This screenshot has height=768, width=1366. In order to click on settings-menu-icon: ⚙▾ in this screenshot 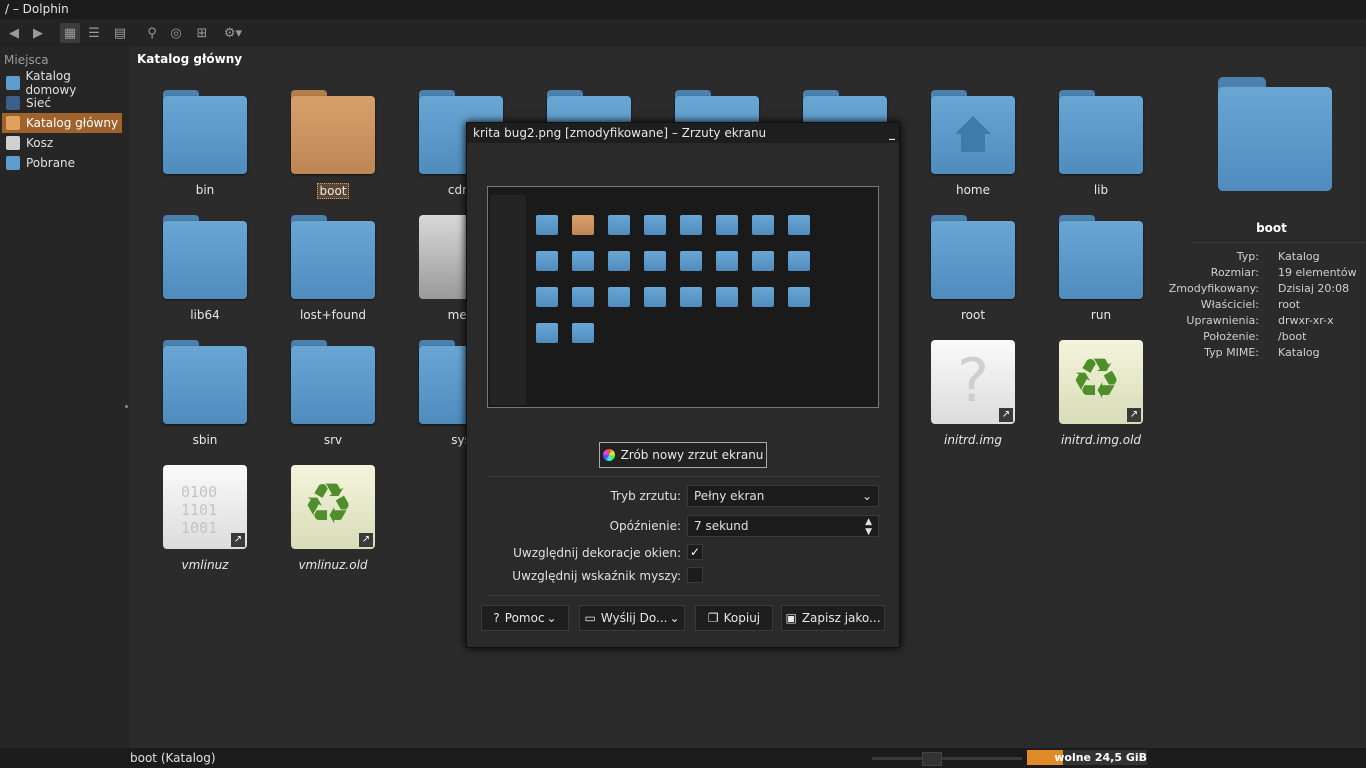, I will do `click(233, 33)`.